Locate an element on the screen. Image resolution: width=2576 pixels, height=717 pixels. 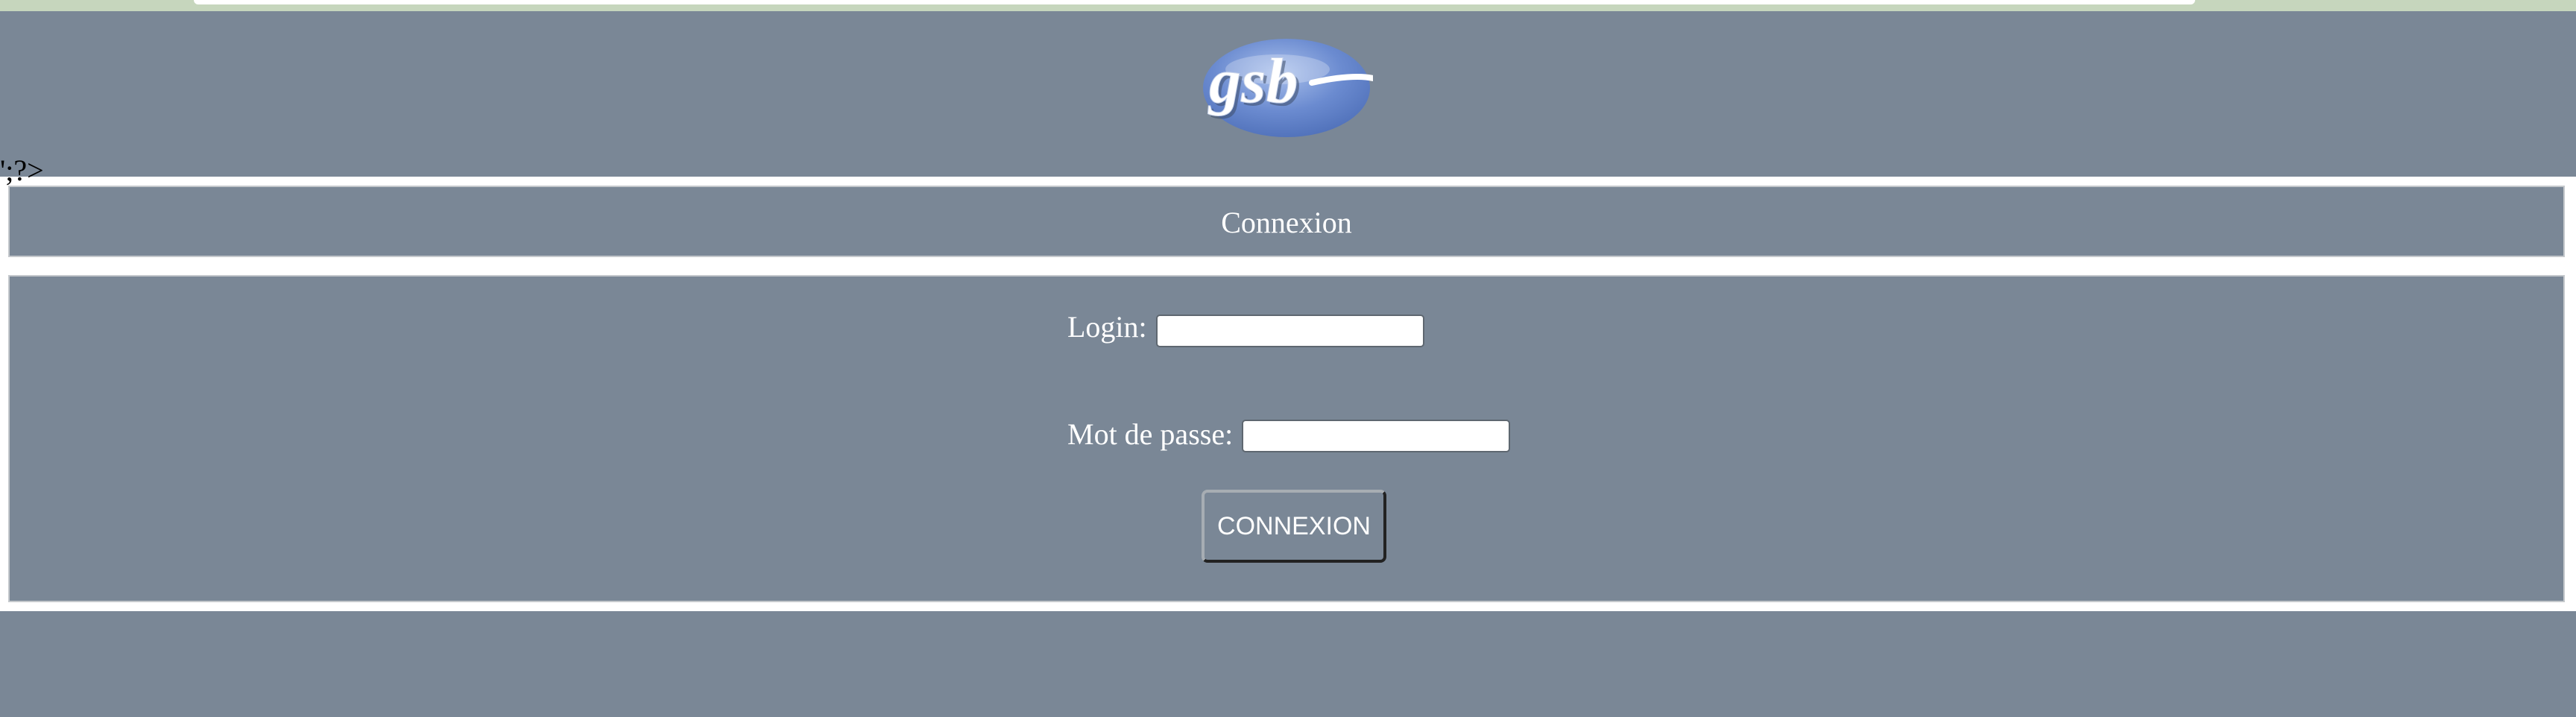
gsb-logo: gsb gsb is located at coordinates (1288, 88).